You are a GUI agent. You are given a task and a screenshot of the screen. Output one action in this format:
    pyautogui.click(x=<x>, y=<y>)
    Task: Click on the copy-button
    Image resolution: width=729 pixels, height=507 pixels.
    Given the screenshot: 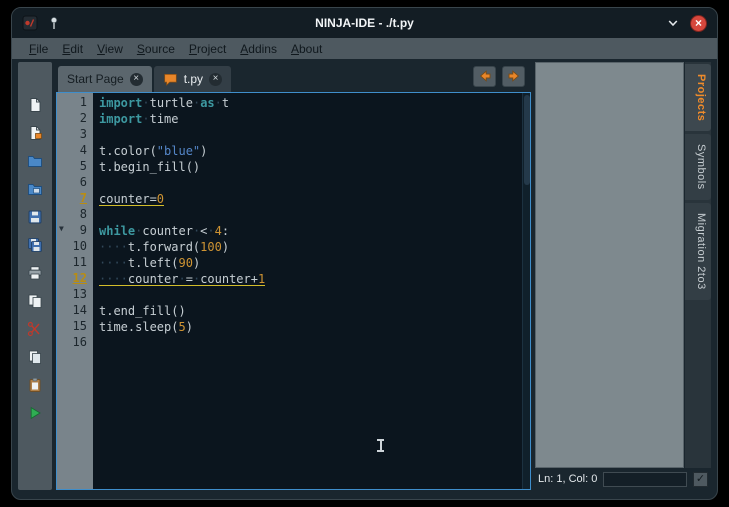 What is the action you would take?
    pyautogui.click(x=35, y=357)
    